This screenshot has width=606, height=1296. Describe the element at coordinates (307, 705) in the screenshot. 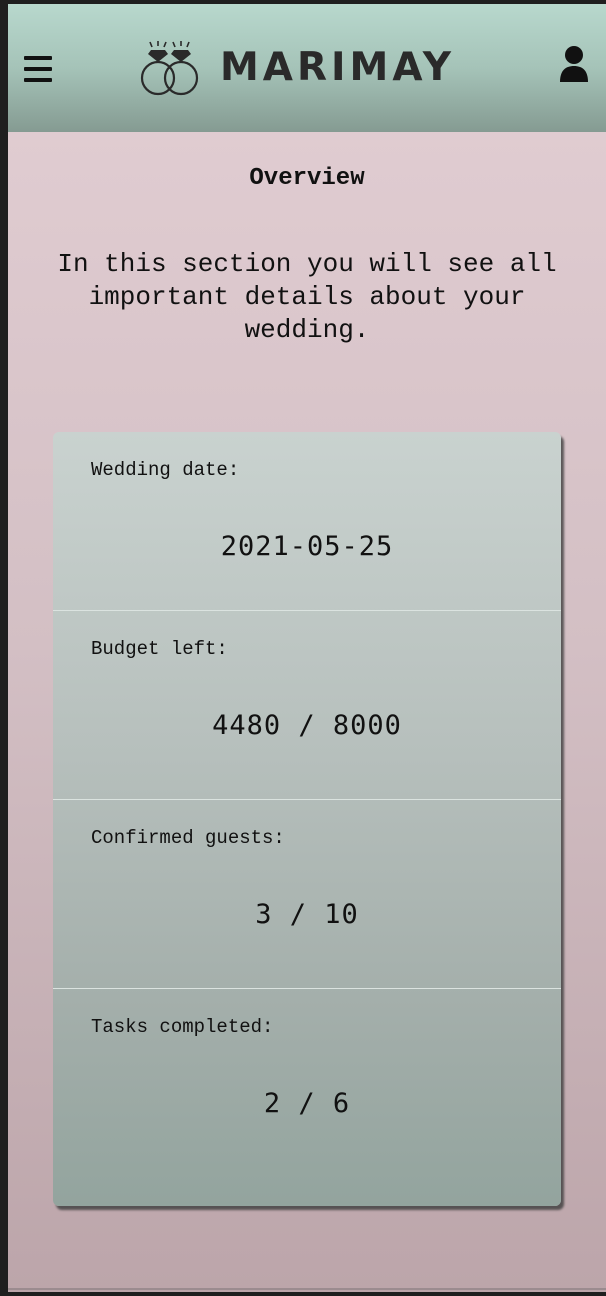

I see `budget-section: Budget left: 4480 / 8000` at that location.